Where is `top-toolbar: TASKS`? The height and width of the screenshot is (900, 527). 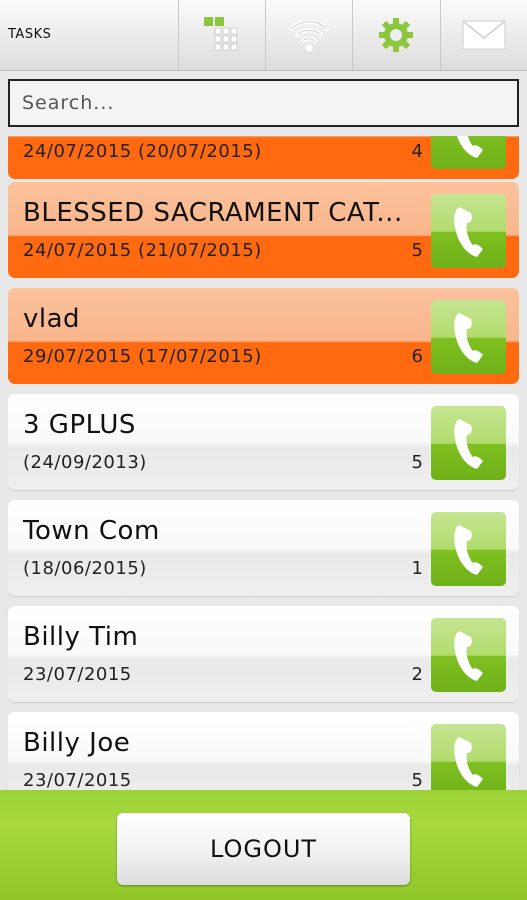 top-toolbar: TASKS is located at coordinates (263, 35).